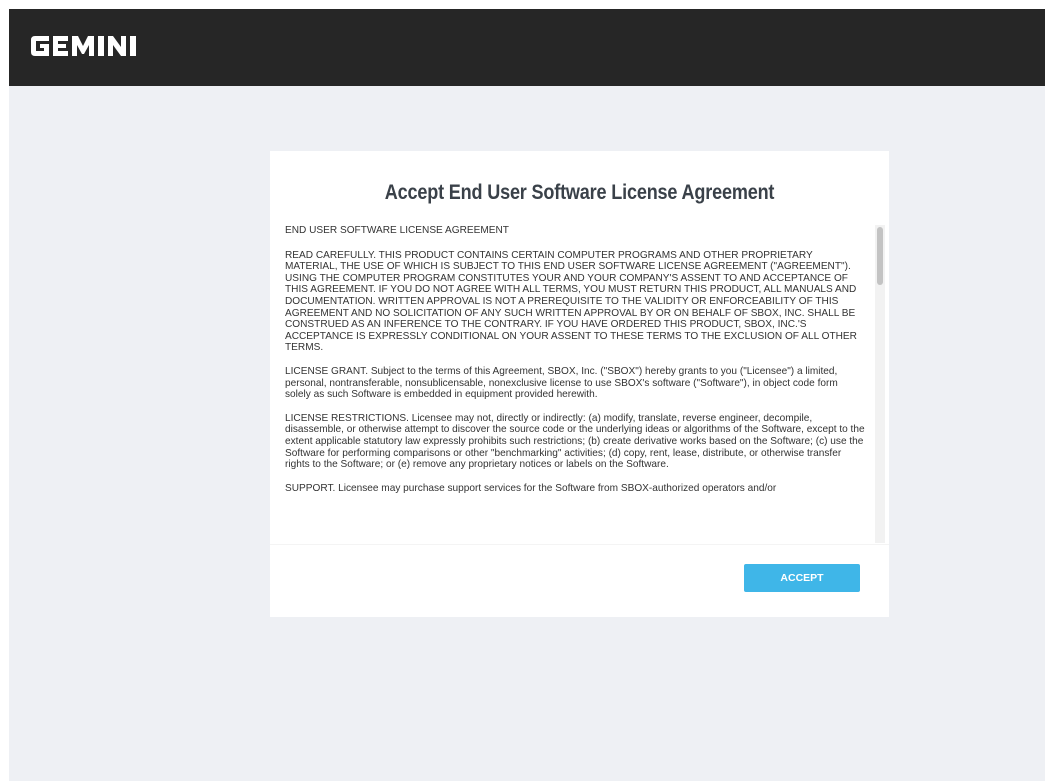  What do you see at coordinates (579, 544) in the screenshot?
I see `divider` at bounding box center [579, 544].